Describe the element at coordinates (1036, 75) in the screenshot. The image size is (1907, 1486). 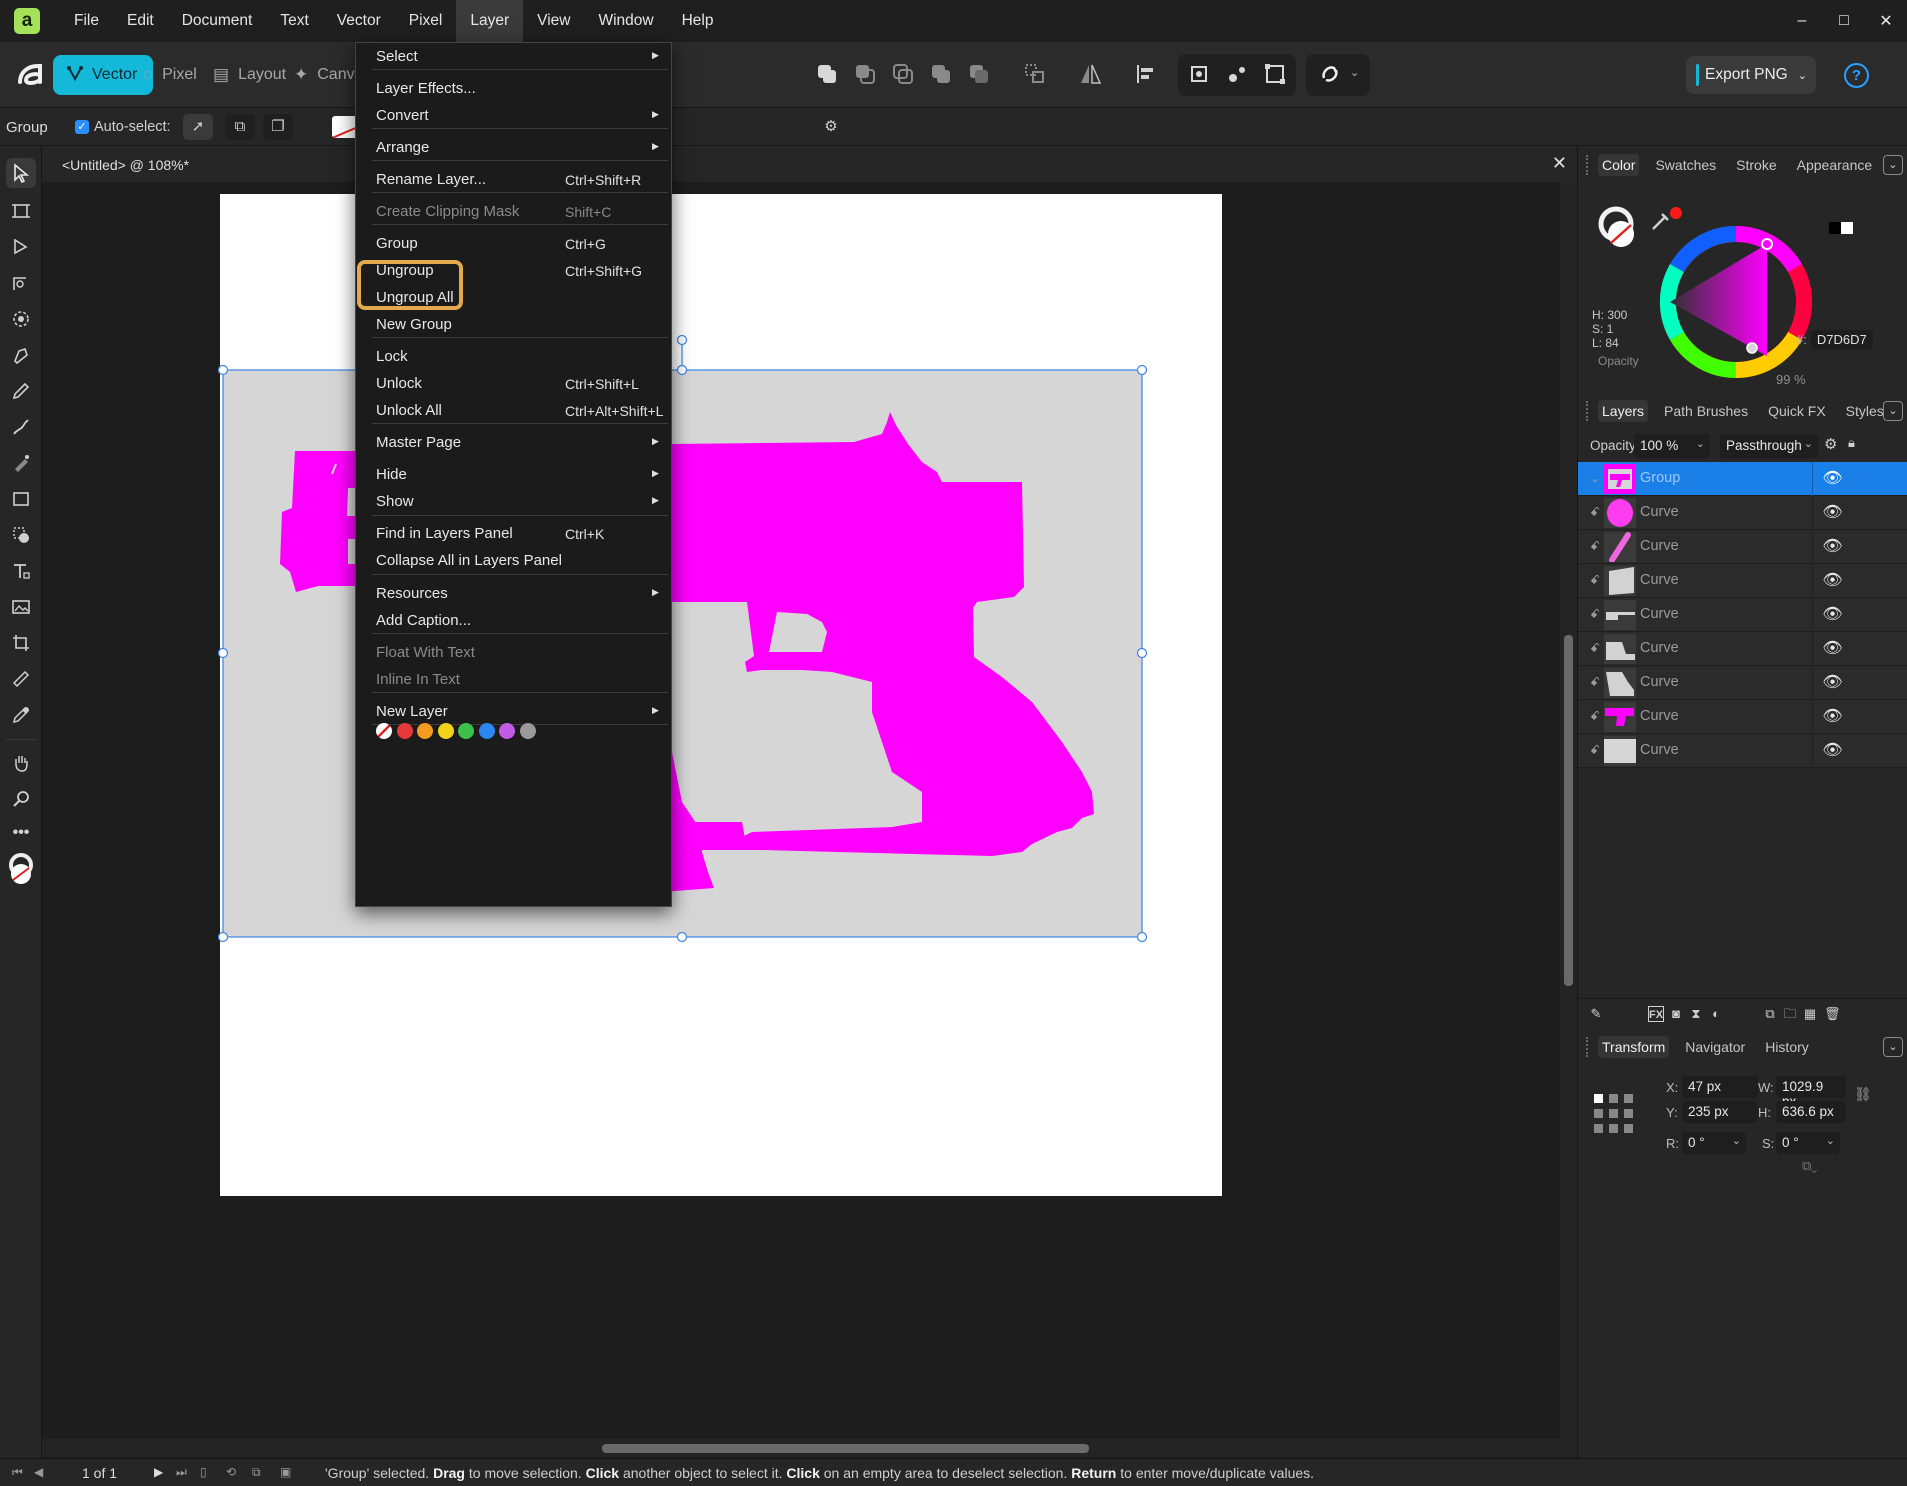
I see `combine-icon` at that location.